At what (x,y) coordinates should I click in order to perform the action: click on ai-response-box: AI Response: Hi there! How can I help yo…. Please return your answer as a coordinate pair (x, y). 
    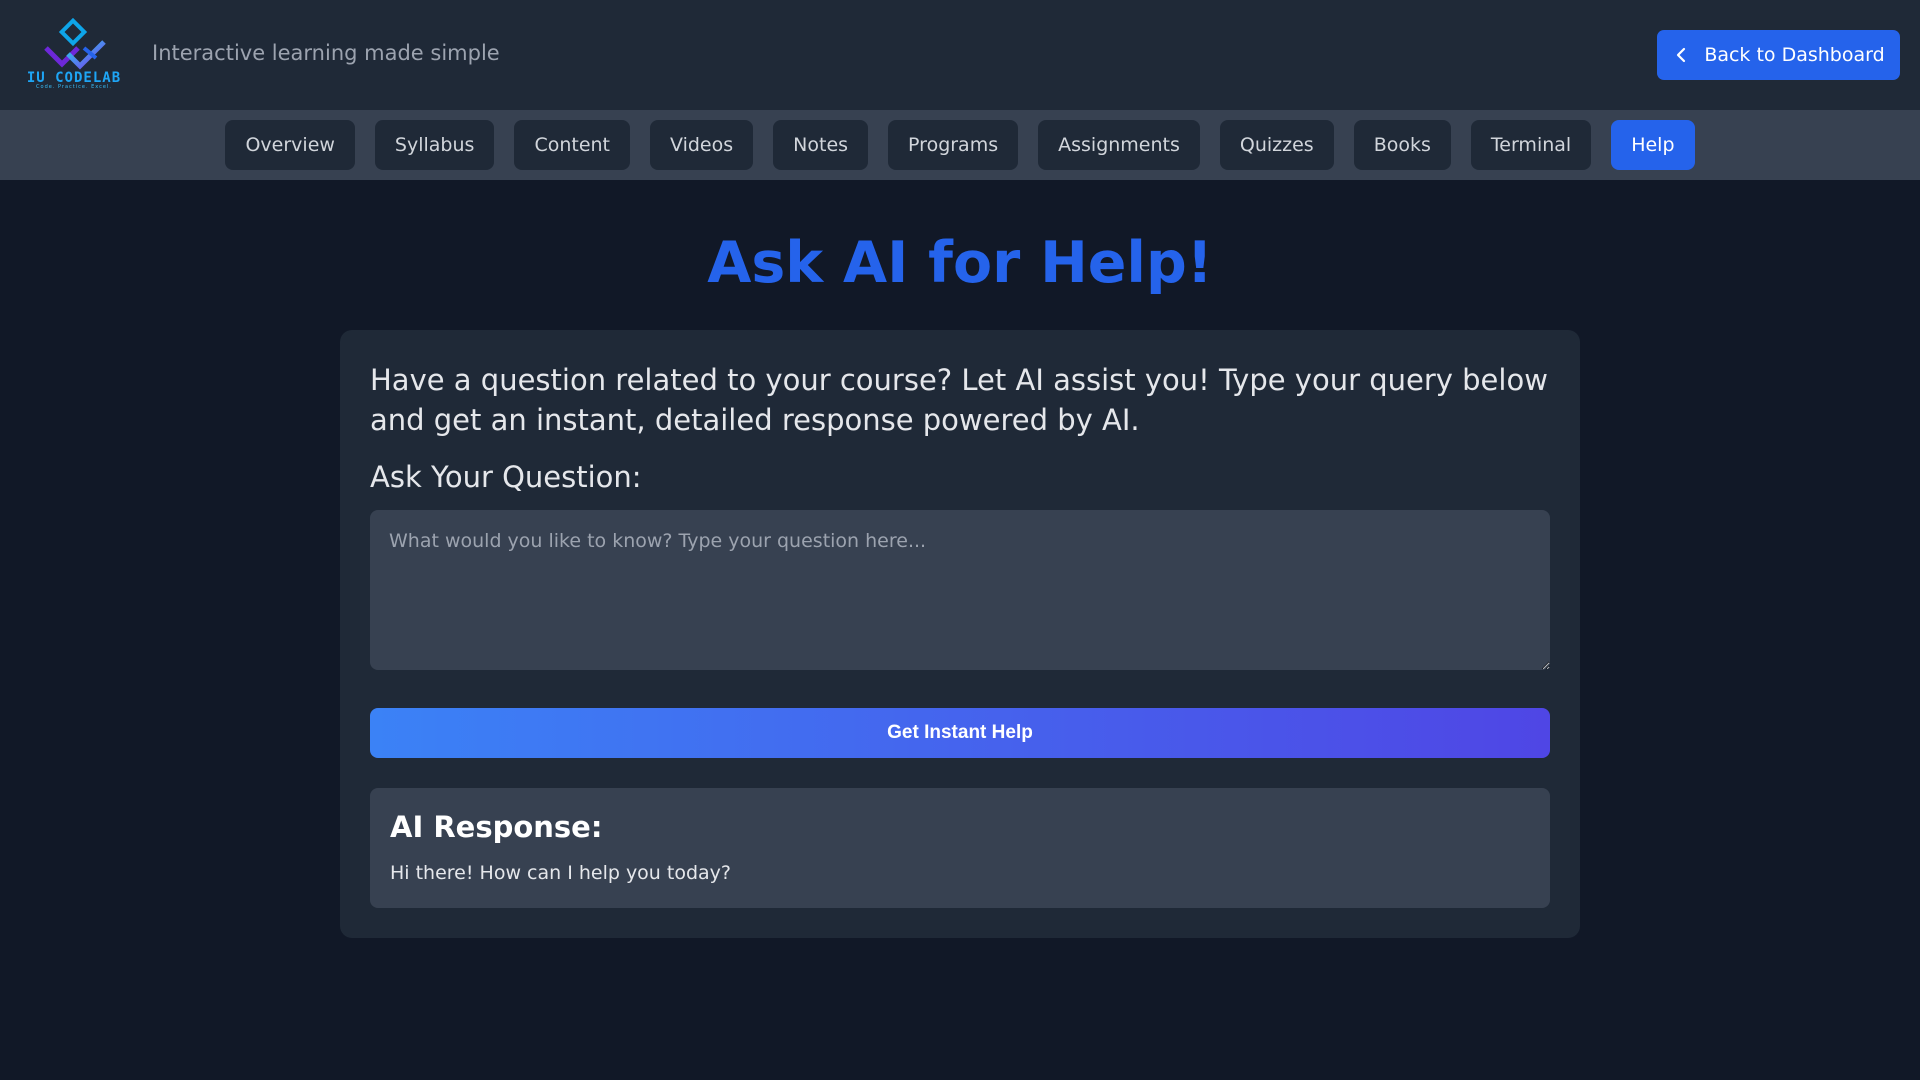
    Looking at the image, I should click on (960, 848).